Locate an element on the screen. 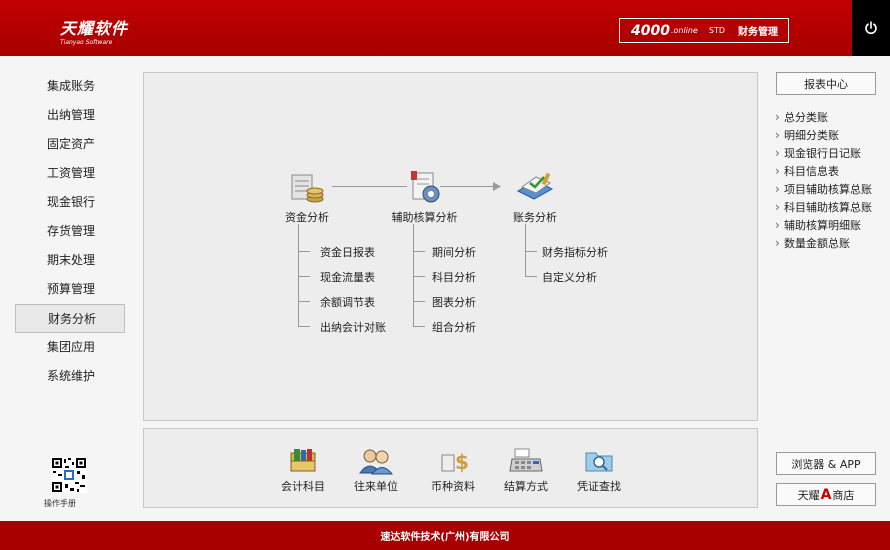  qr-code-icon is located at coordinates (69, 475).